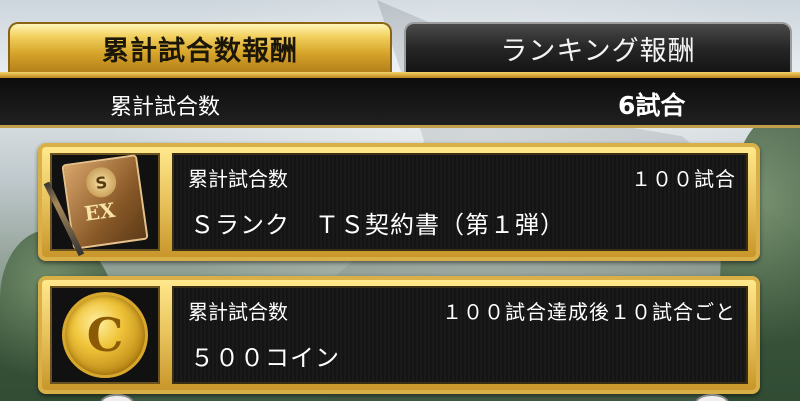  What do you see at coordinates (64, 219) in the screenshot?
I see `pen-icon` at bounding box center [64, 219].